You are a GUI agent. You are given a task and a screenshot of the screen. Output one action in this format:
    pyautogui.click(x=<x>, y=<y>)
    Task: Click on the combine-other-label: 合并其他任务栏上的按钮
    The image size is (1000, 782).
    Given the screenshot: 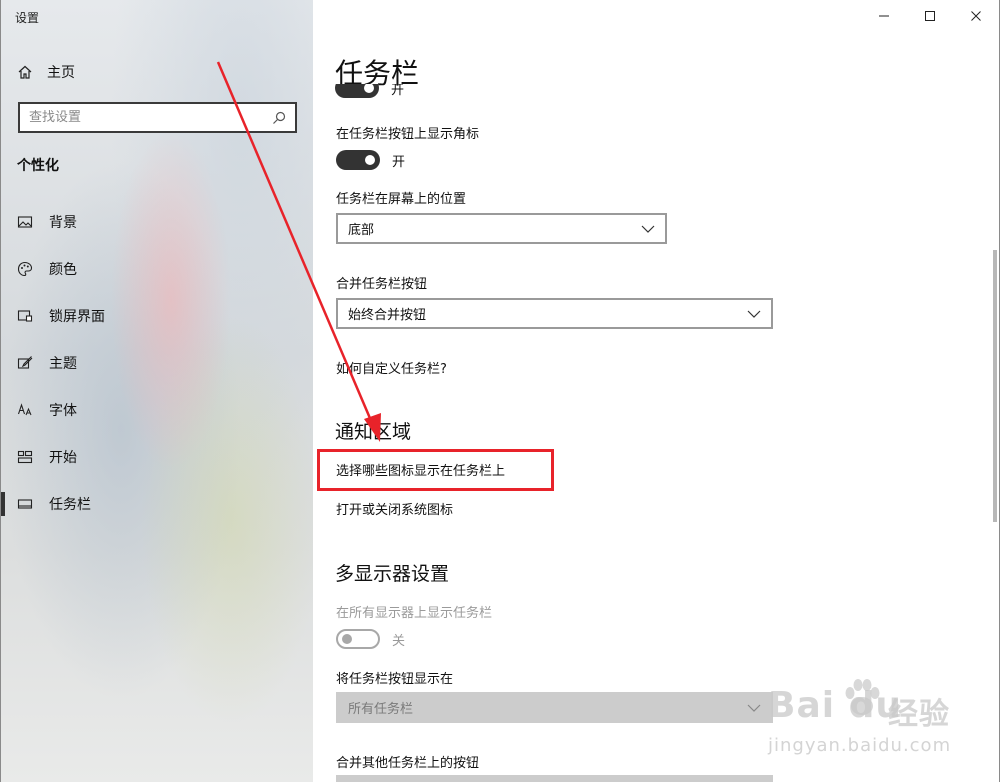 What is the action you would take?
    pyautogui.click(x=408, y=763)
    